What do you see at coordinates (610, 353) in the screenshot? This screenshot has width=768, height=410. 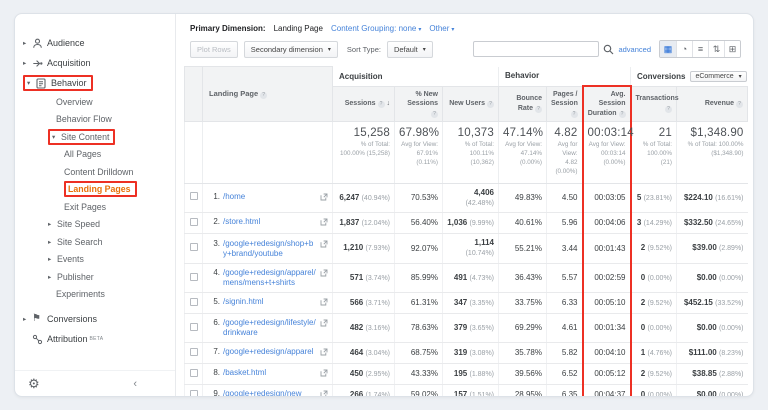 I see `avg-duration-value: 00:04:10` at bounding box center [610, 353].